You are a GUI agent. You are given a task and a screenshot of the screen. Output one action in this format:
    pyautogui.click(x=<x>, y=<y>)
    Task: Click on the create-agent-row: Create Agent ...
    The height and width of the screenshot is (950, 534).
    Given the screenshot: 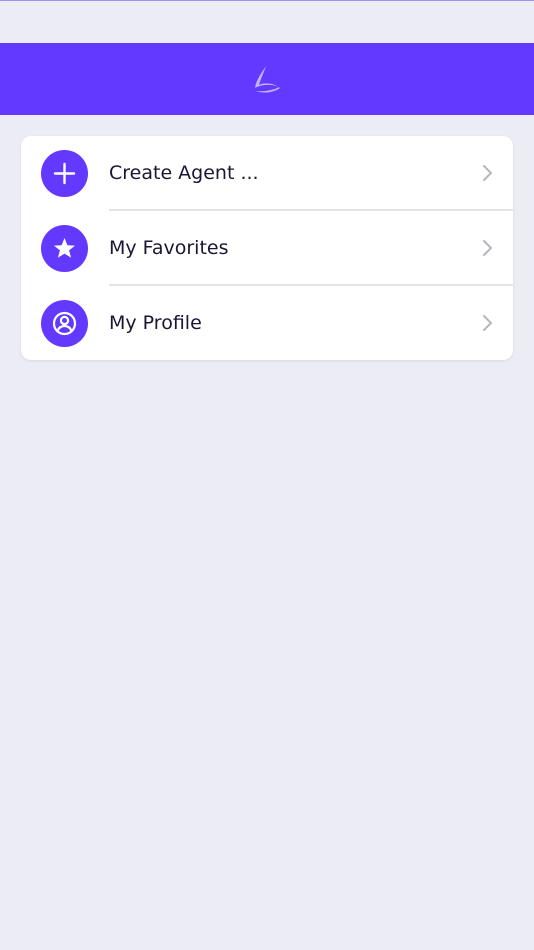 What is the action you would take?
    pyautogui.click(x=267, y=173)
    